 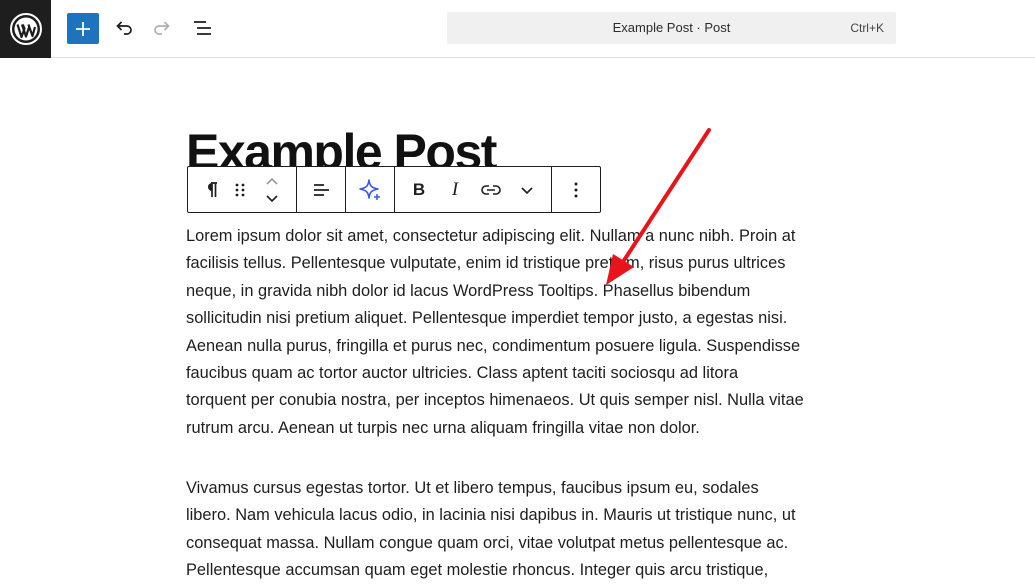 I want to click on undo-button, so click(x=123, y=28).